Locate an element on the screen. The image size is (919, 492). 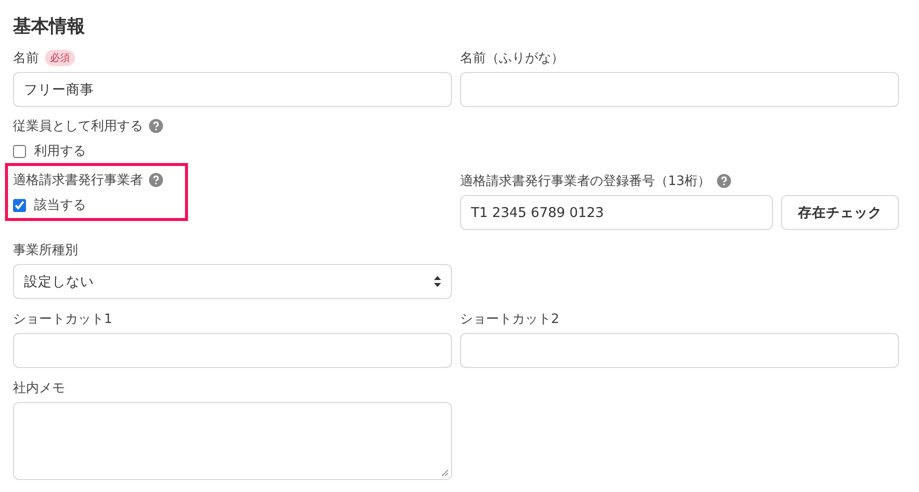
resize-grip-icon is located at coordinates (445, 473).